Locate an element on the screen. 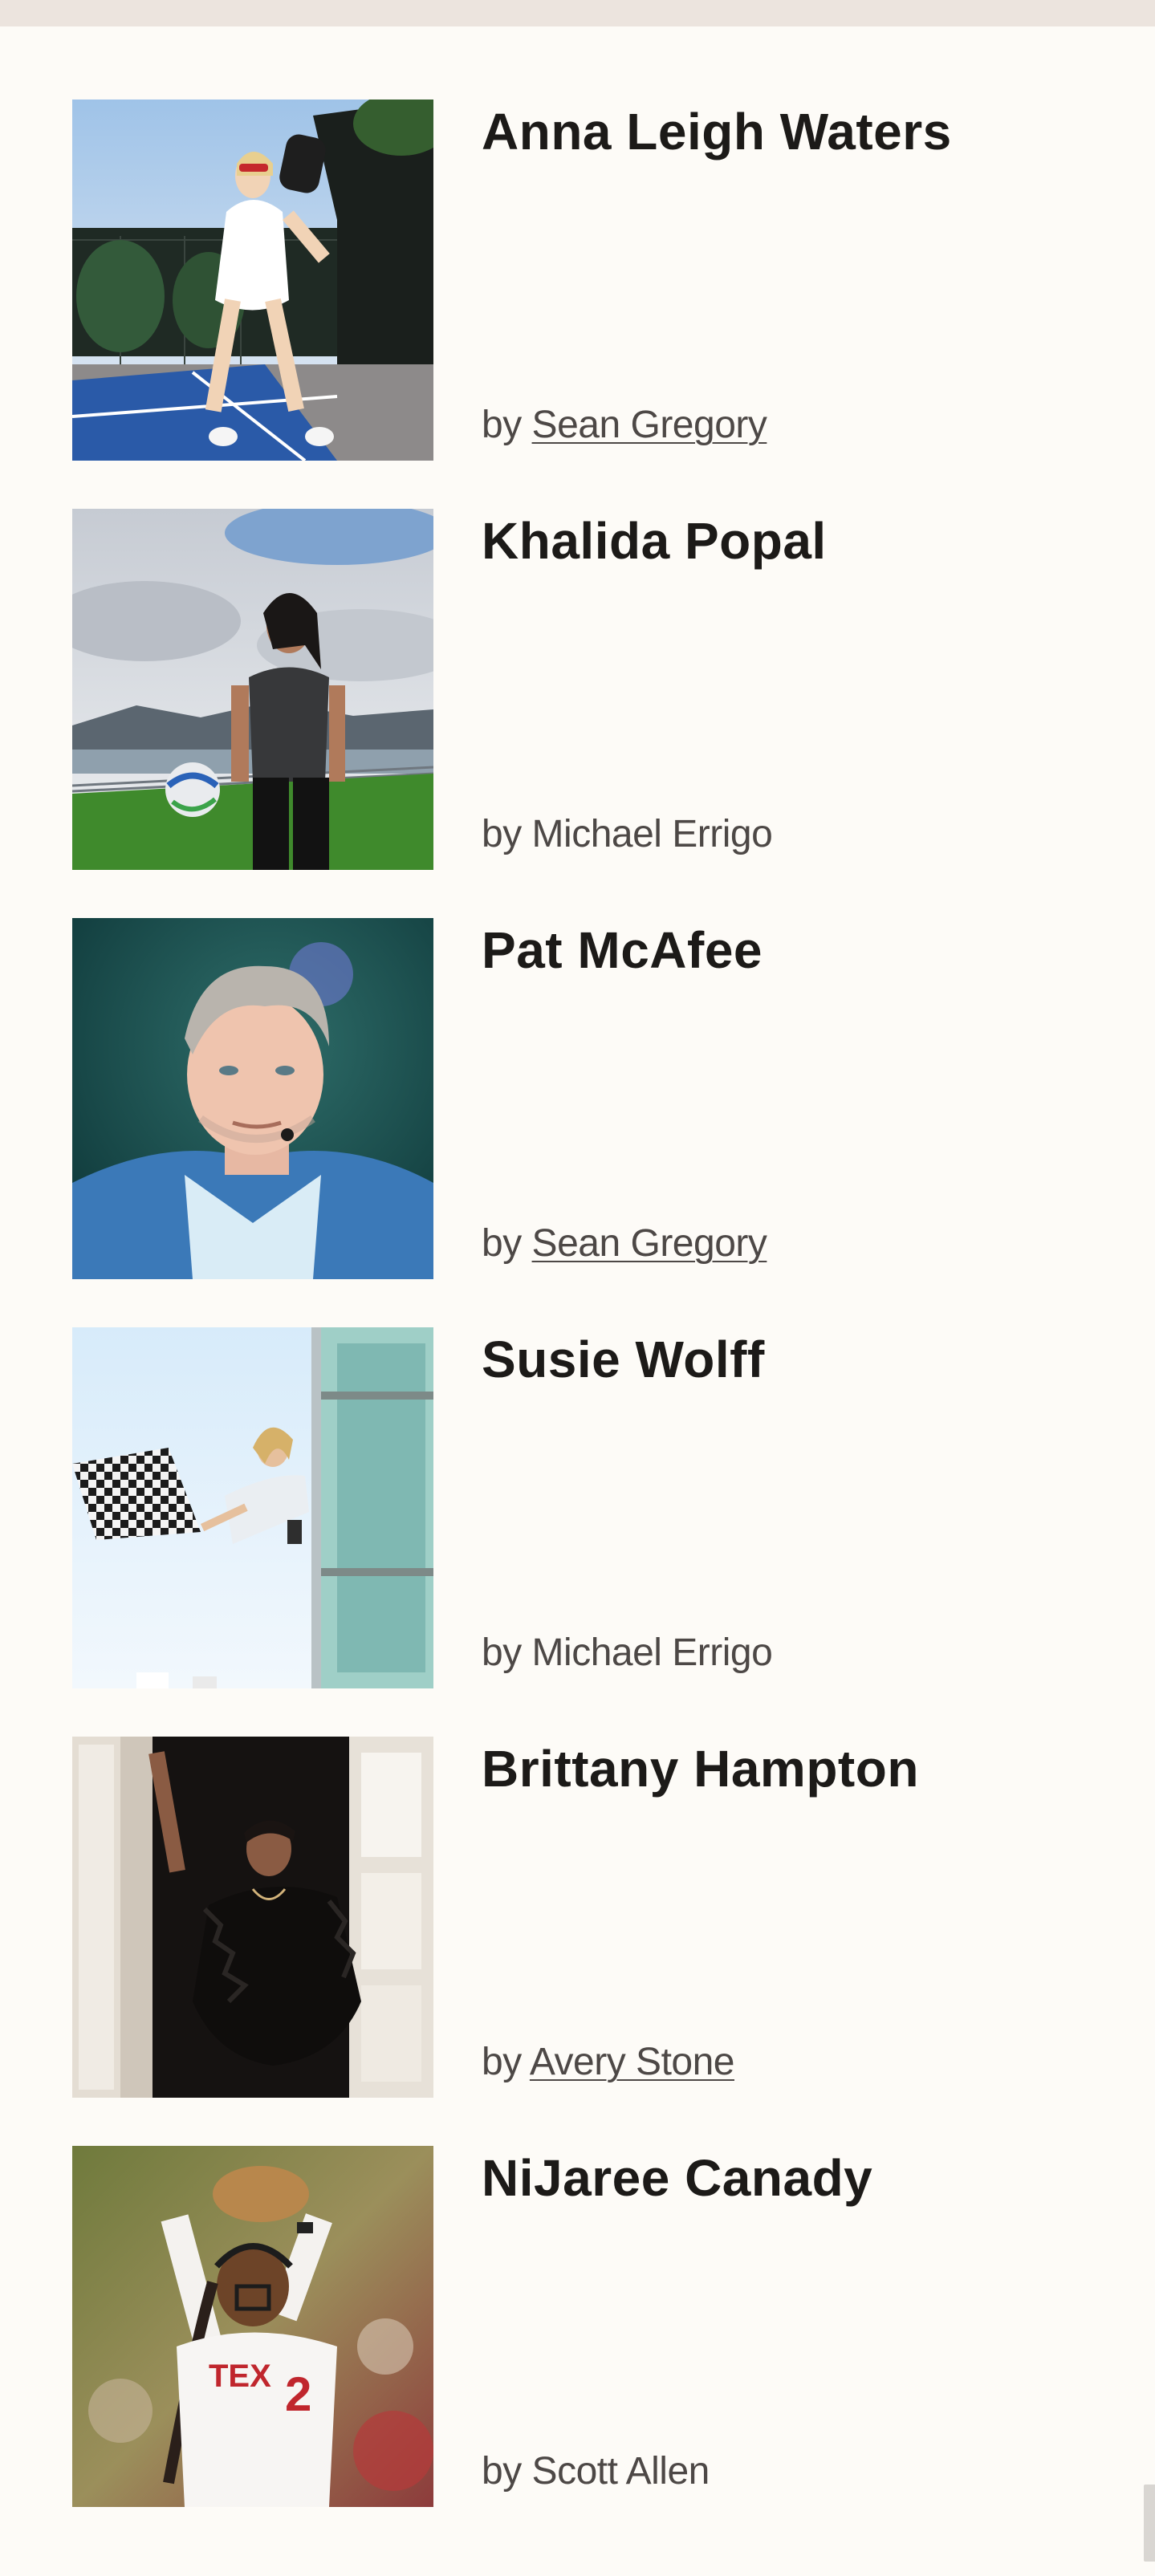 The width and height of the screenshot is (1155, 2576). list-item: Susie Wolff by Michael Errigo is located at coordinates (577, 1507).